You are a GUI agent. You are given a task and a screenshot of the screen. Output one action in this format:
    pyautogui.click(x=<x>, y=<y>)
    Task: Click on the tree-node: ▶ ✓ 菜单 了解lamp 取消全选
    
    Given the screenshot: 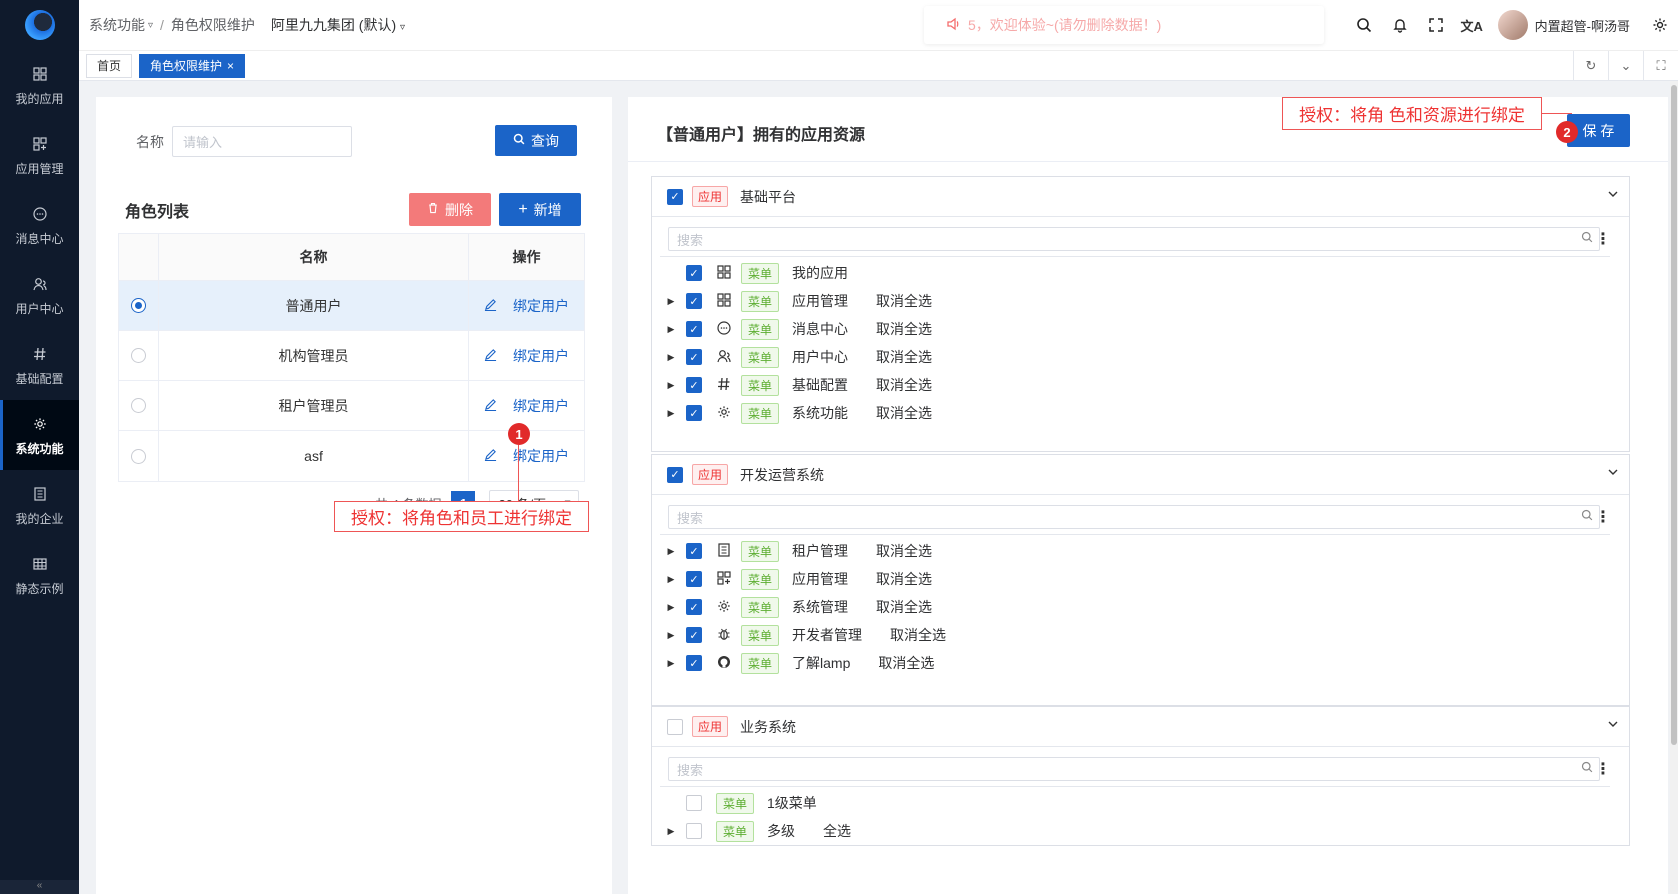 What is the action you would take?
    pyautogui.click(x=1144, y=663)
    